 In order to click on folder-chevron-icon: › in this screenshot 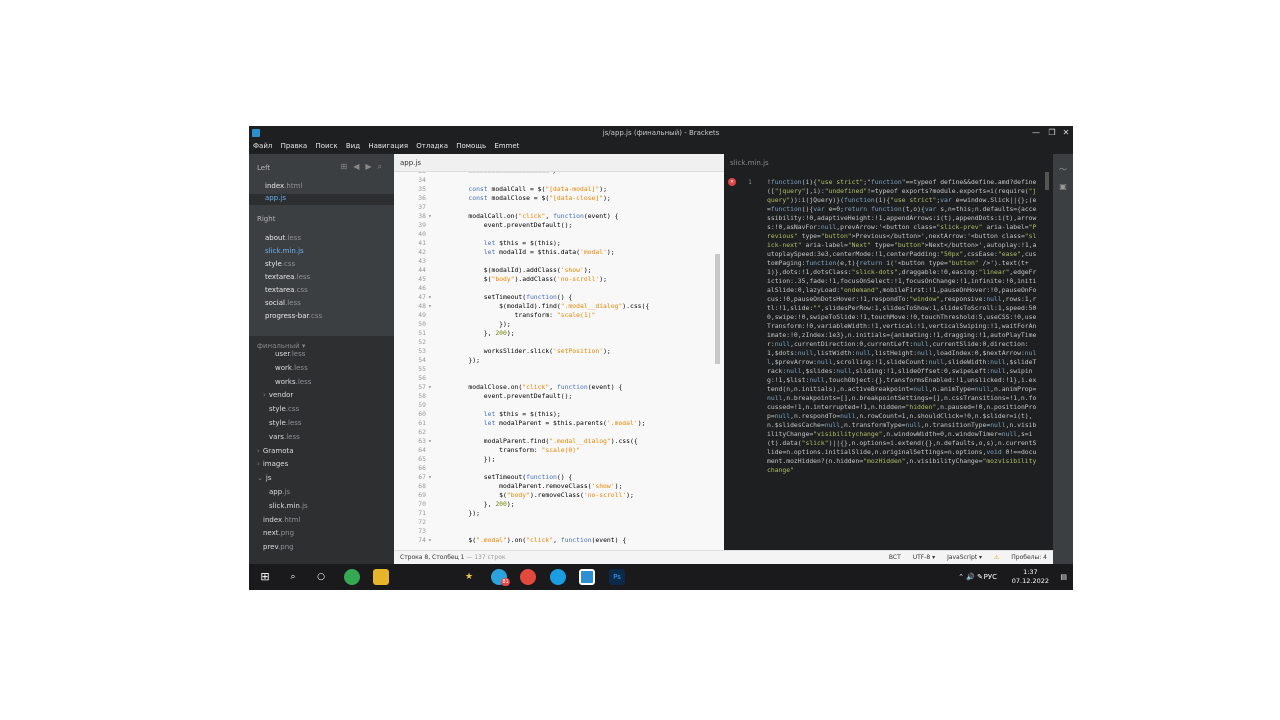, I will do `click(258, 464)`.